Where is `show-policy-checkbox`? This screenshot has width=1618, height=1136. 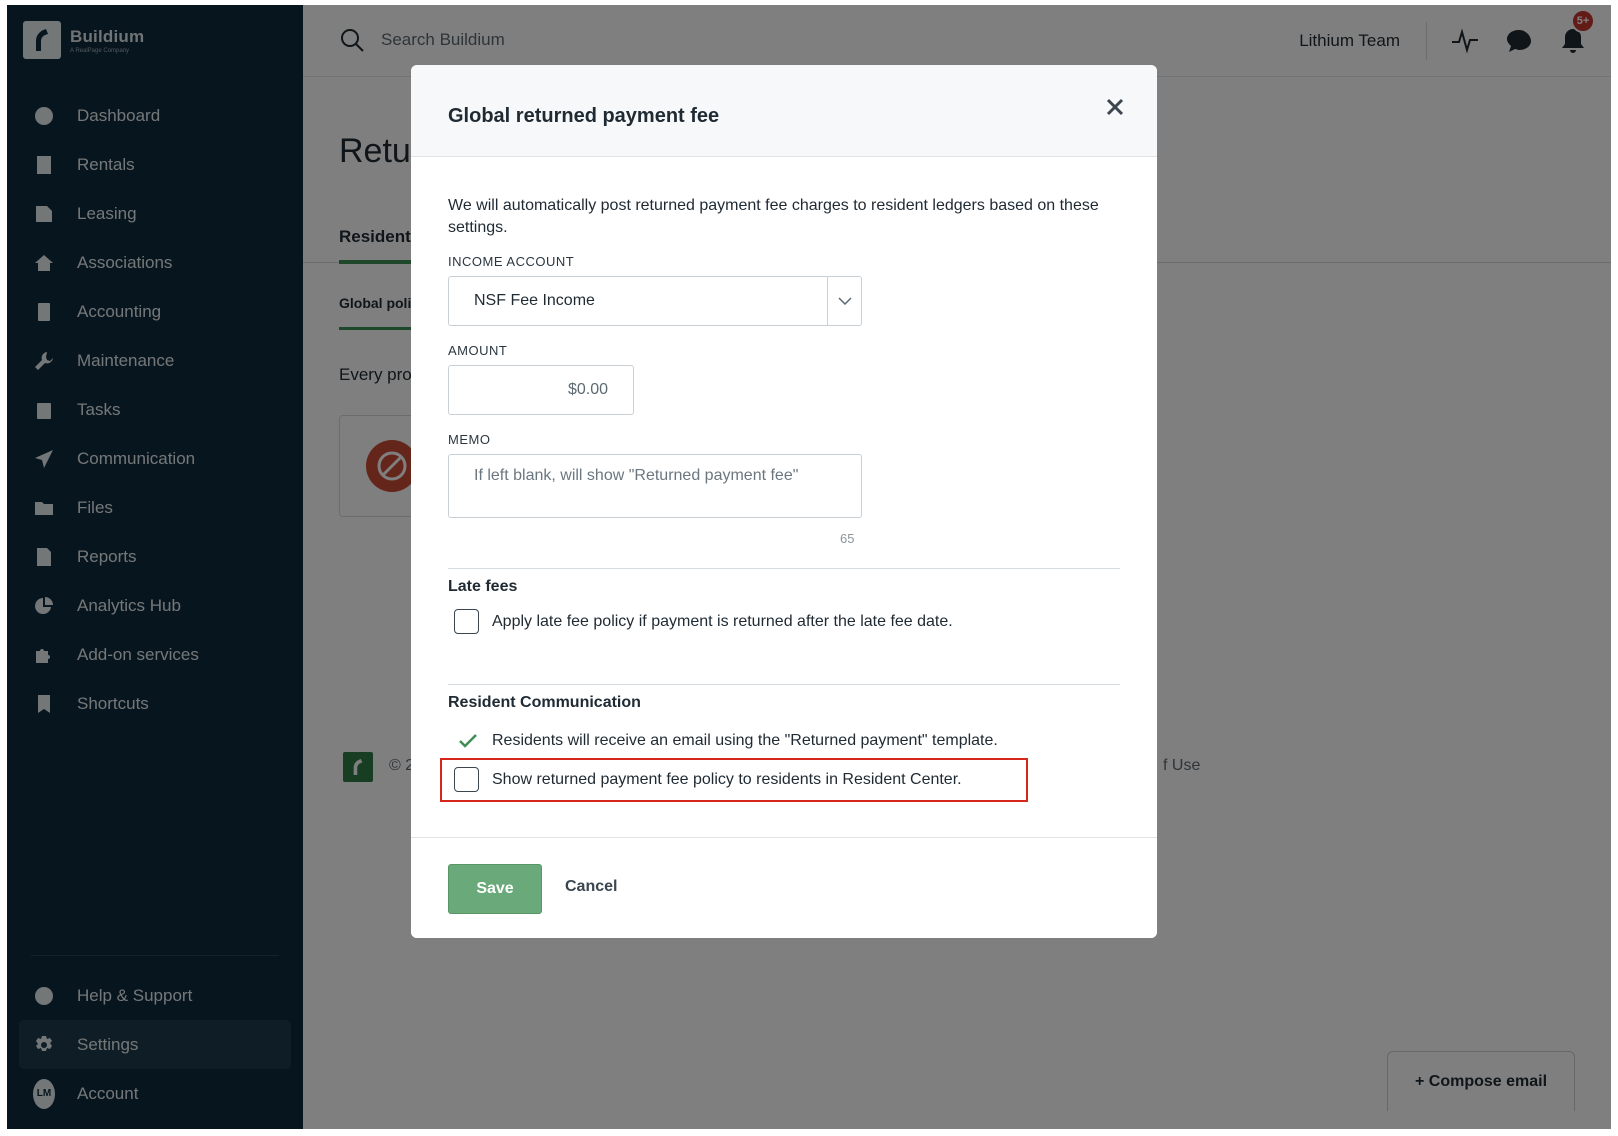
show-policy-checkbox is located at coordinates (466, 779).